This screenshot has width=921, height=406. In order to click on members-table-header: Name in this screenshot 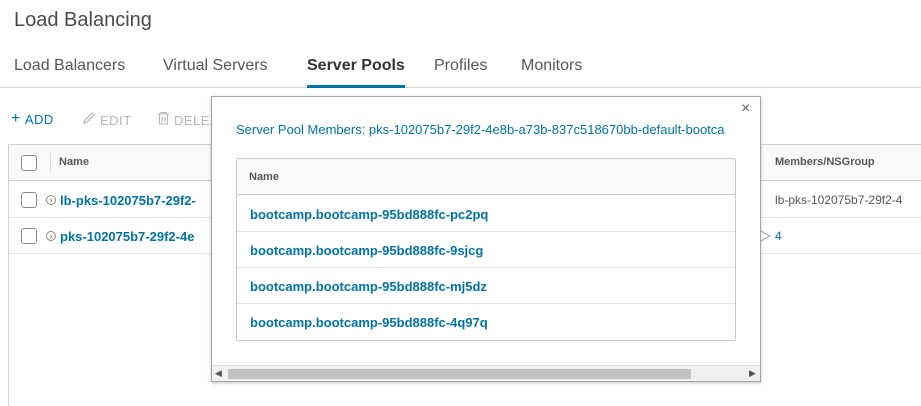, I will do `click(486, 177)`.